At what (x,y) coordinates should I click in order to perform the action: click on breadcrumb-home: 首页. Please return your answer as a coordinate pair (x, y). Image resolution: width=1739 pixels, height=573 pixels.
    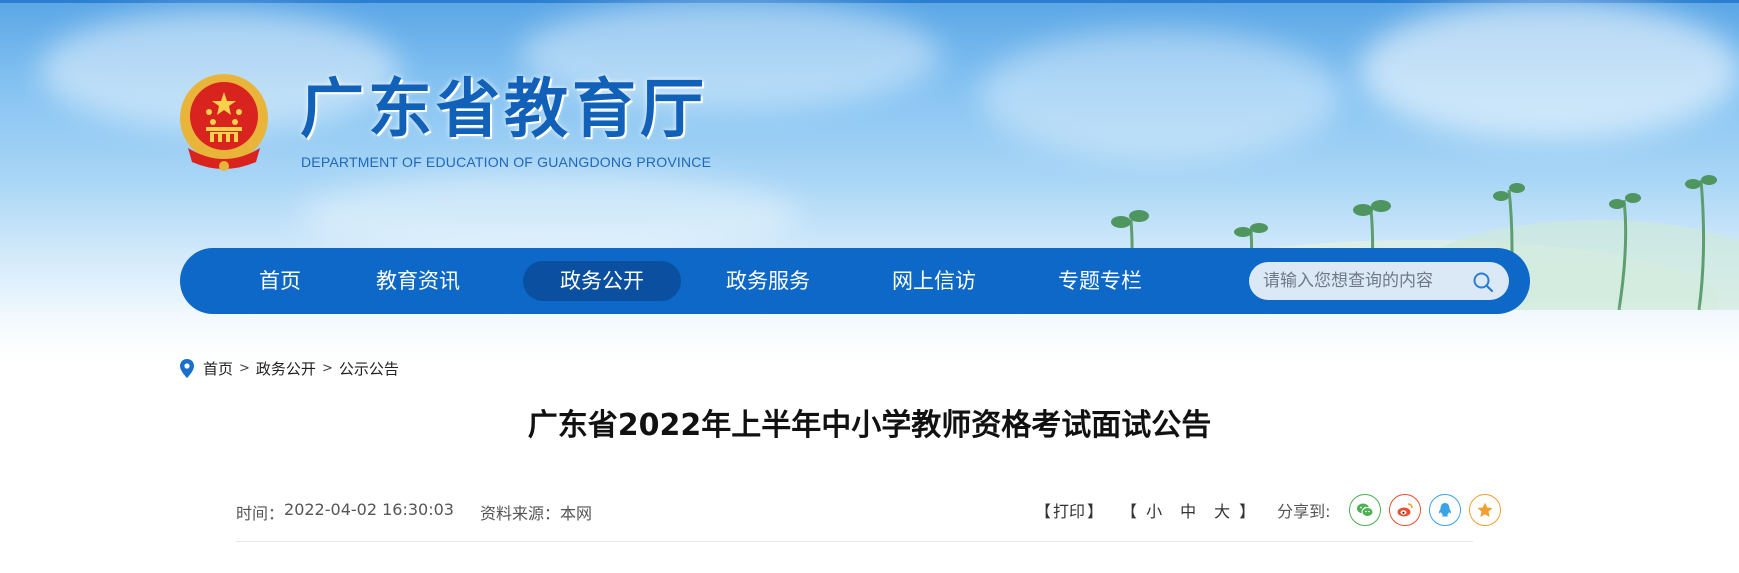
    Looking at the image, I should click on (218, 368).